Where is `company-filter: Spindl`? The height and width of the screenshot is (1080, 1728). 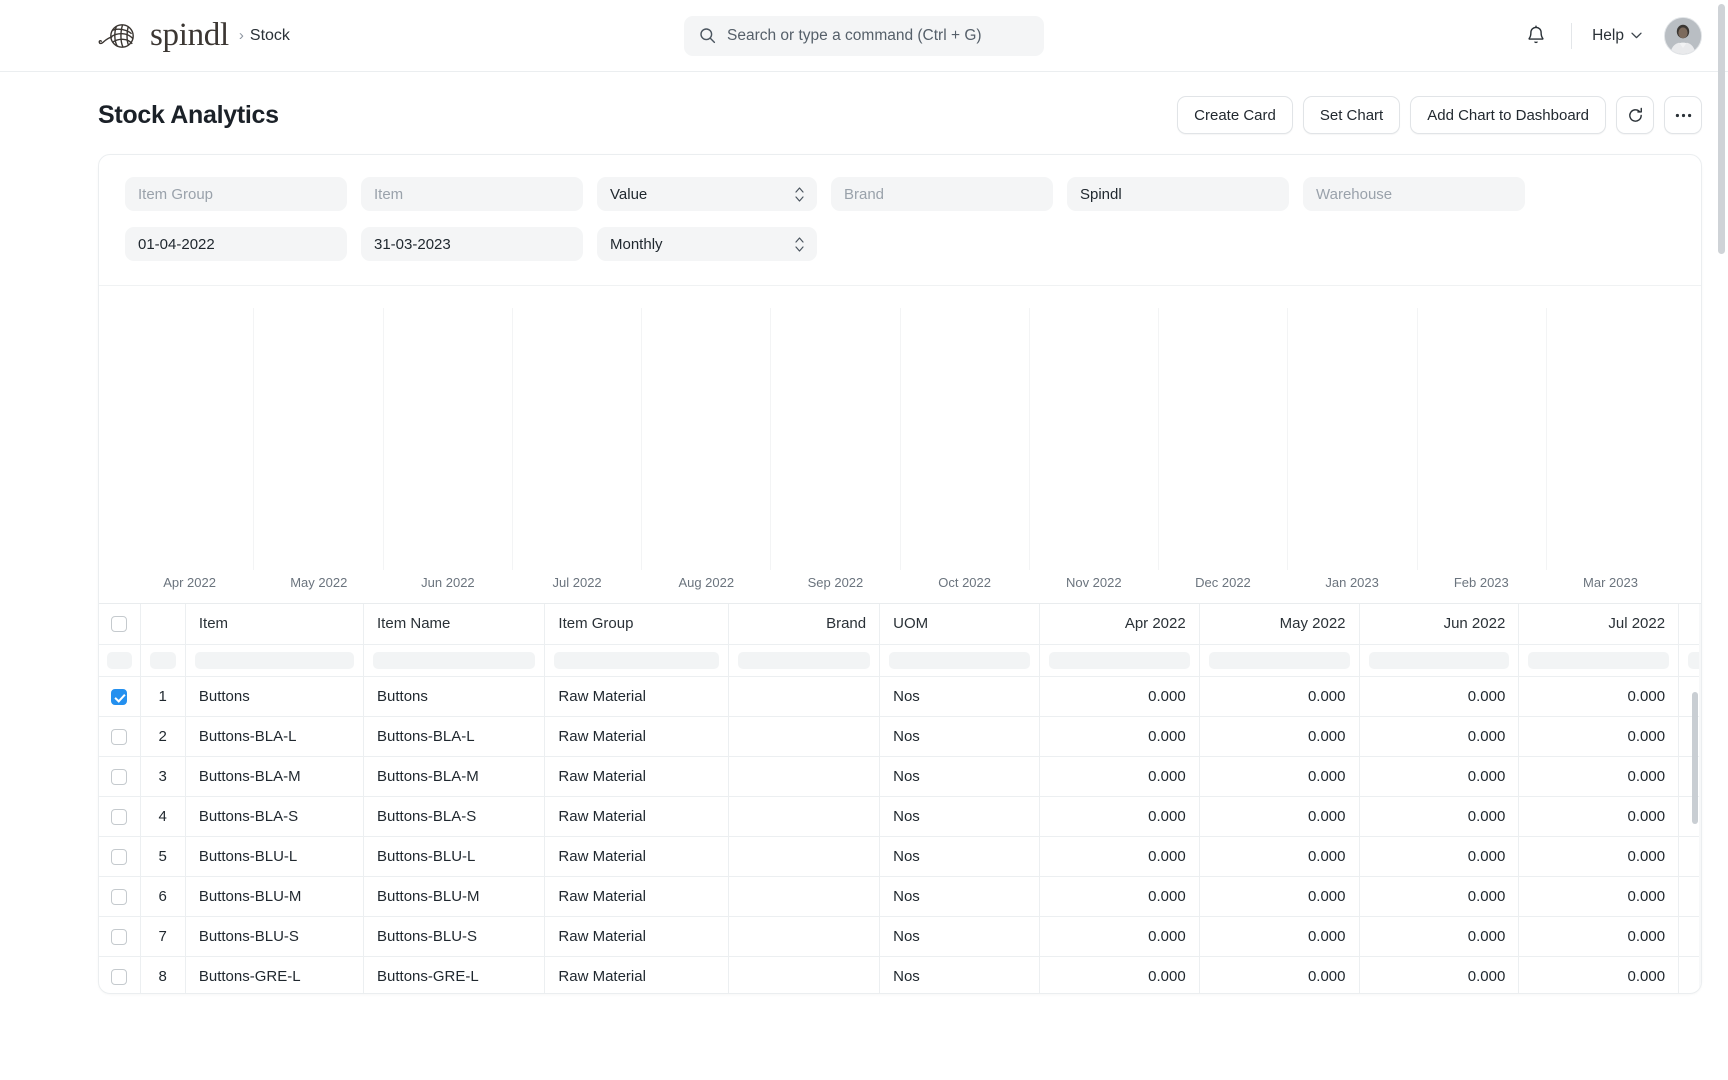
company-filter: Spindl is located at coordinates (1178, 194).